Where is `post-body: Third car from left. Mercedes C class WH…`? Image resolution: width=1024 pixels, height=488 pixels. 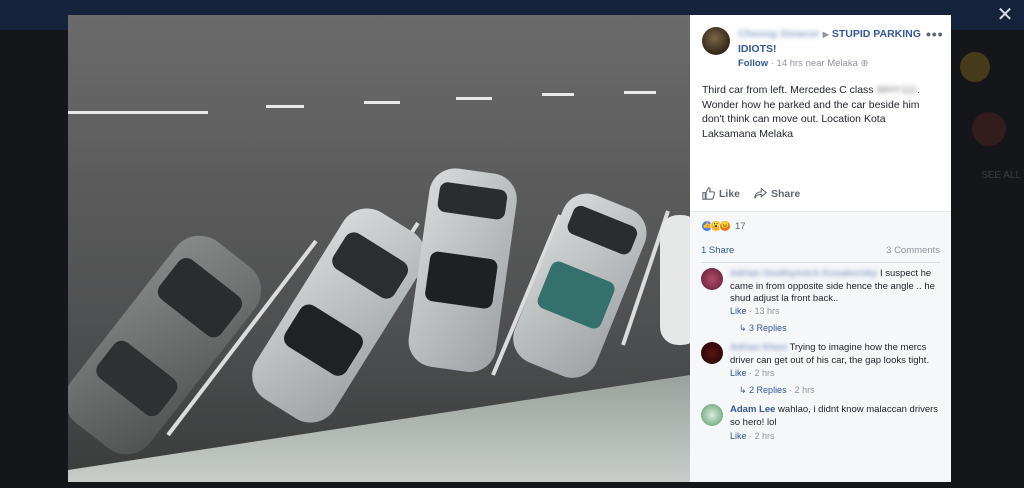
post-body: Third car from left. Mercedes C class WH… is located at coordinates (822, 112).